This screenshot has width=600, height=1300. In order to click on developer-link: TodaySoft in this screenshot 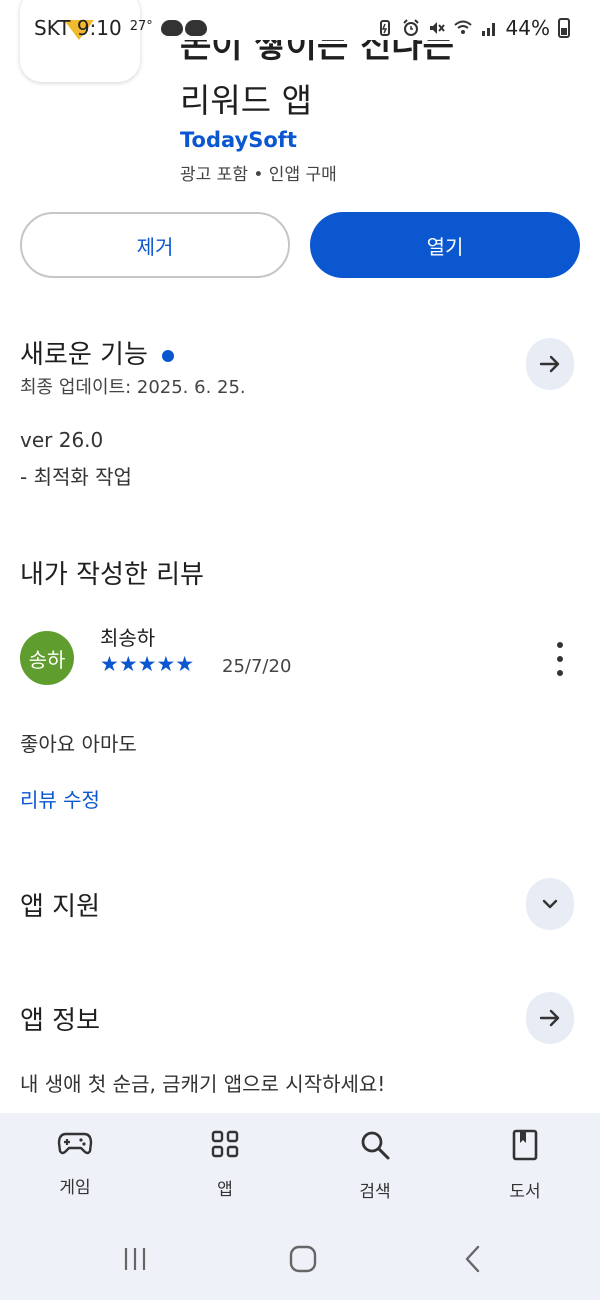, I will do `click(238, 140)`.